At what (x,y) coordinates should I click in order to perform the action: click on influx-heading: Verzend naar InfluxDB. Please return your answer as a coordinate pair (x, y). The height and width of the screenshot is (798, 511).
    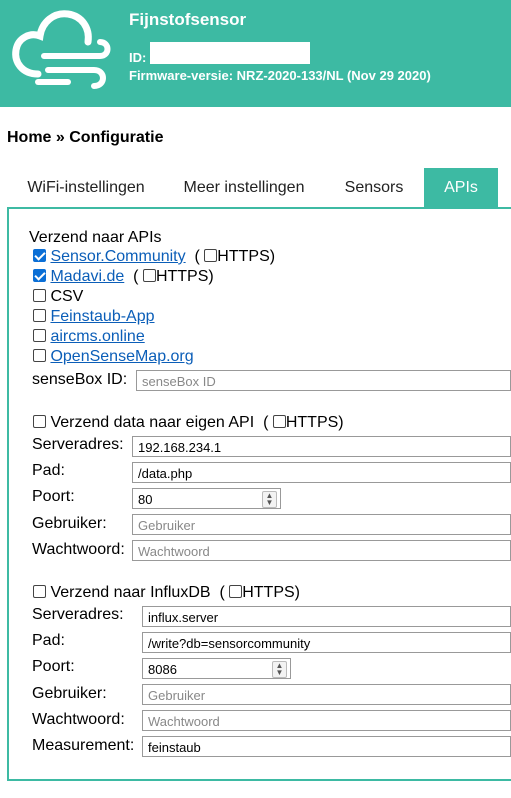
    Looking at the image, I should click on (130, 592).